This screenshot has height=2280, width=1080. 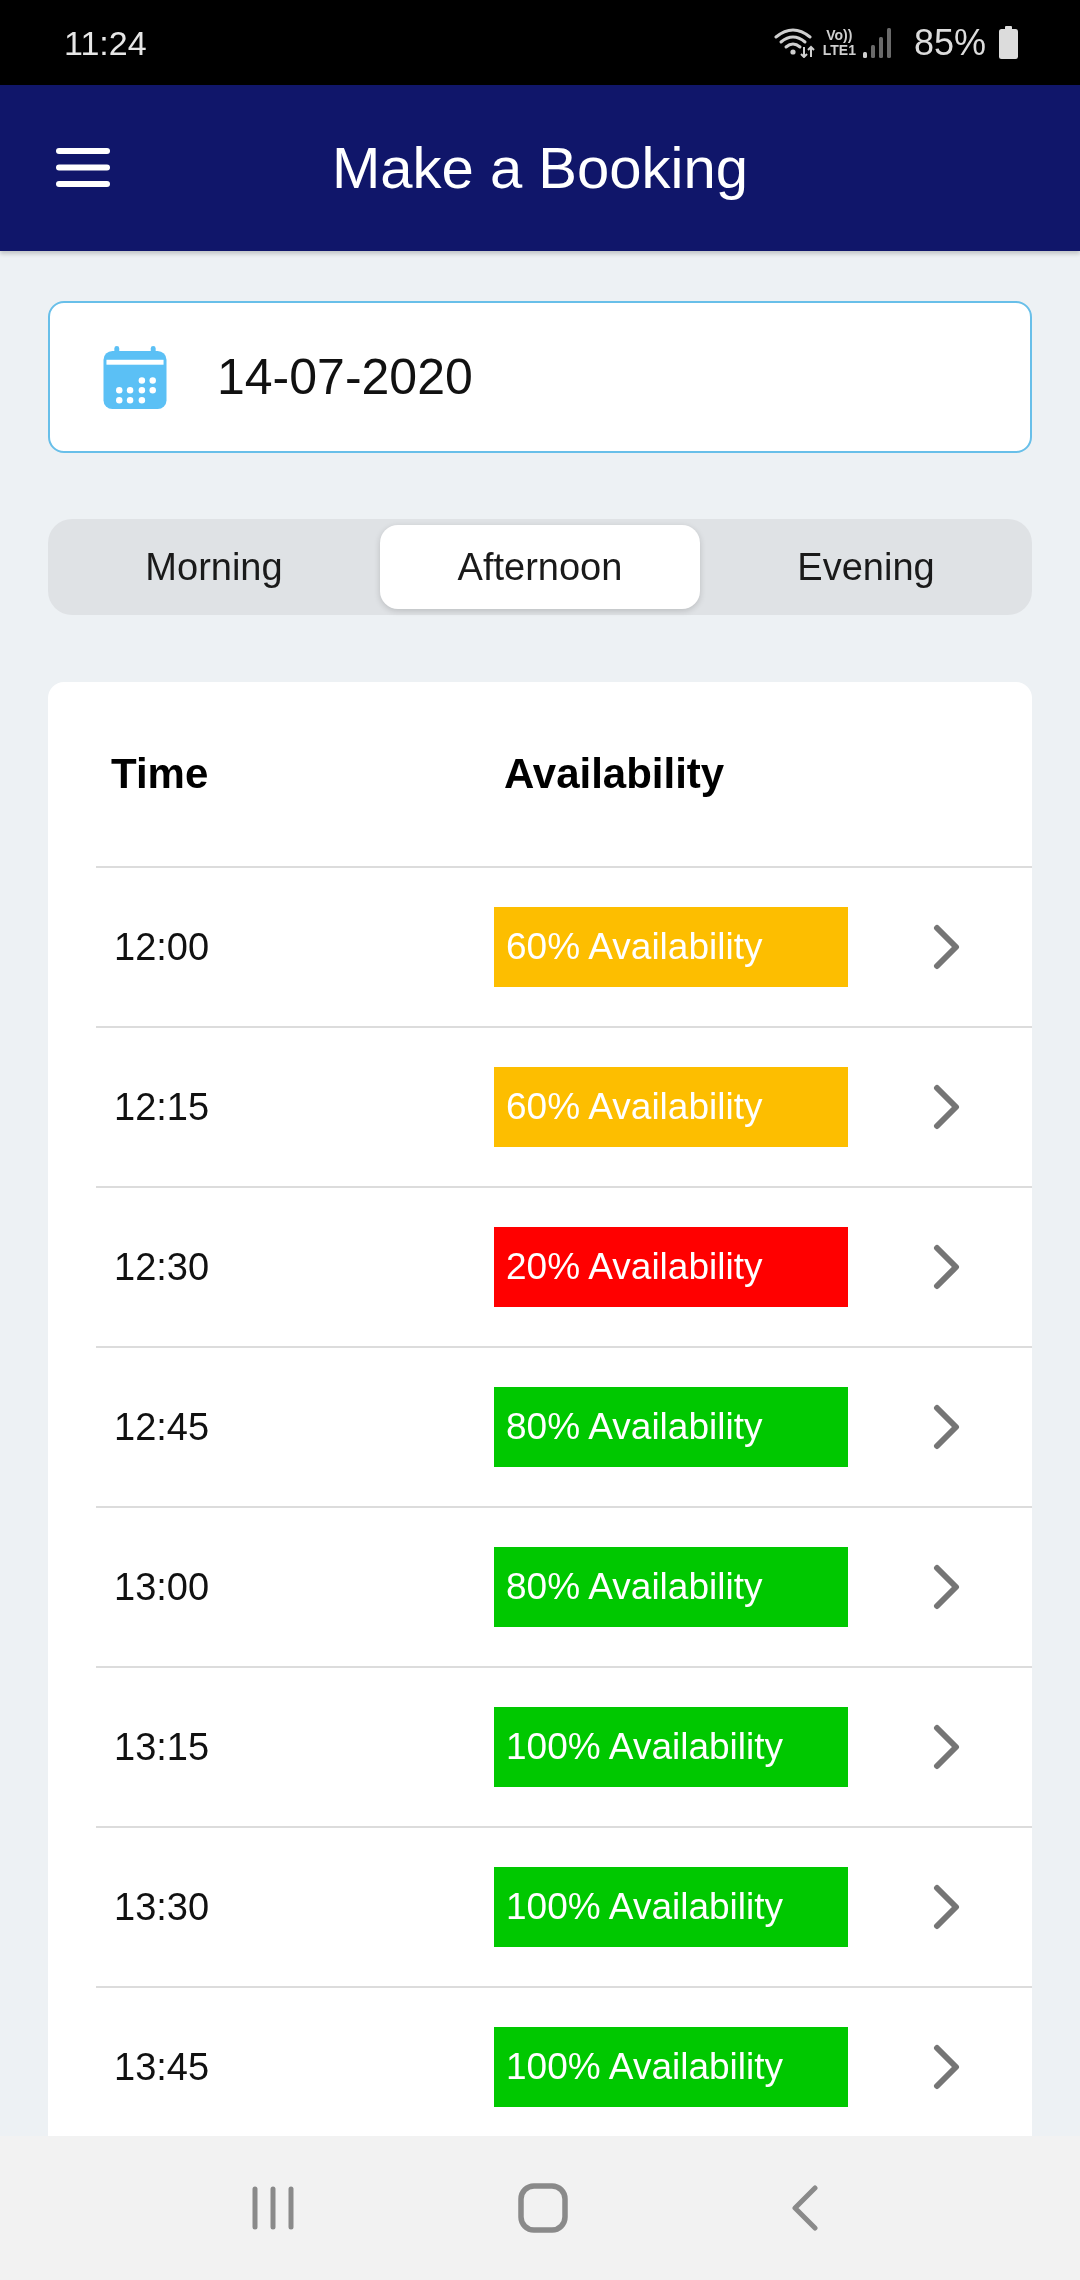 What do you see at coordinates (804, 2208) in the screenshot?
I see `back-icon` at bounding box center [804, 2208].